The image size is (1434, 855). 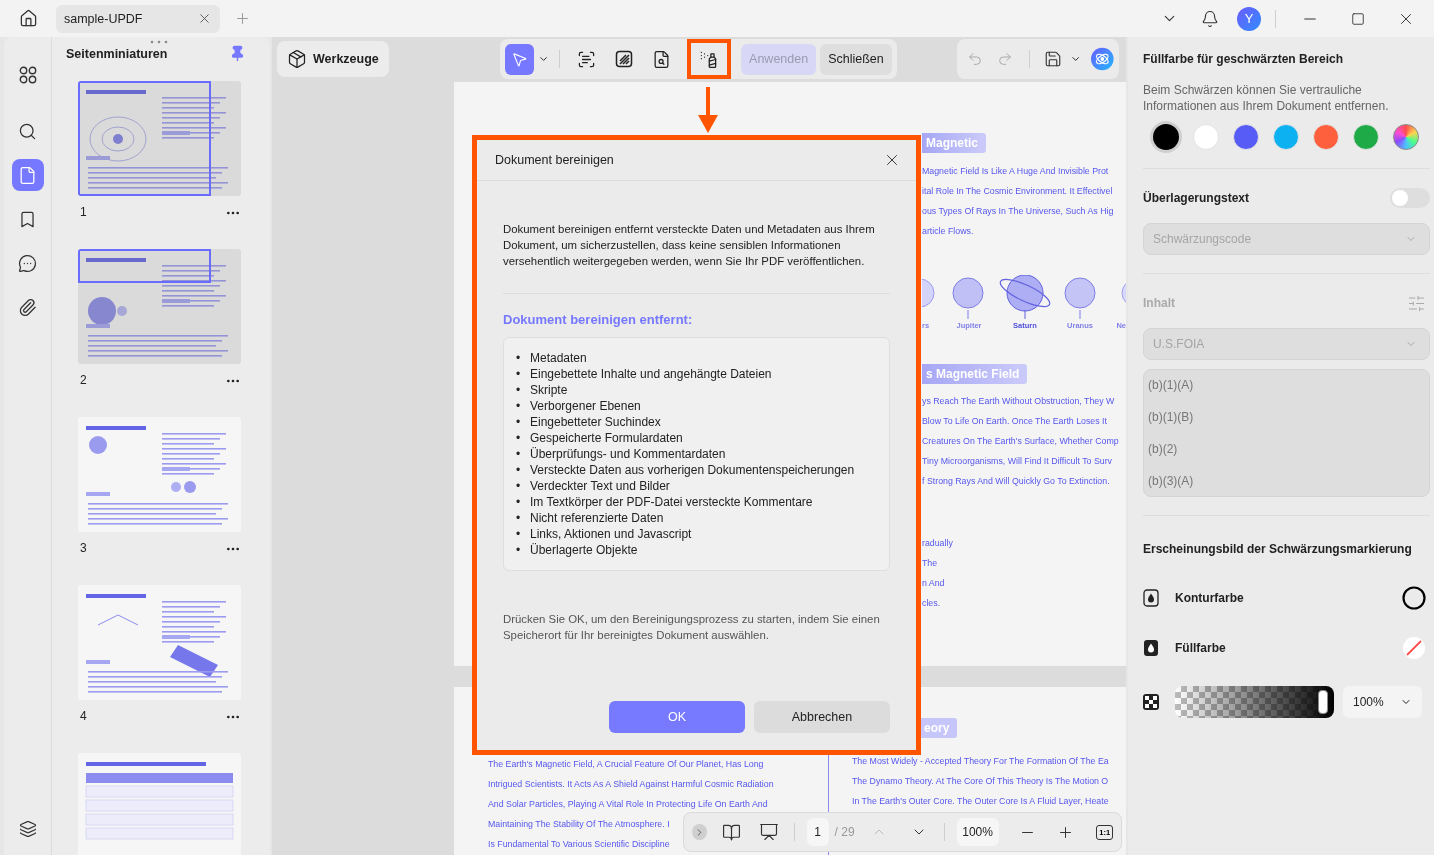 I want to click on assistant-icon, so click(x=1102, y=59).